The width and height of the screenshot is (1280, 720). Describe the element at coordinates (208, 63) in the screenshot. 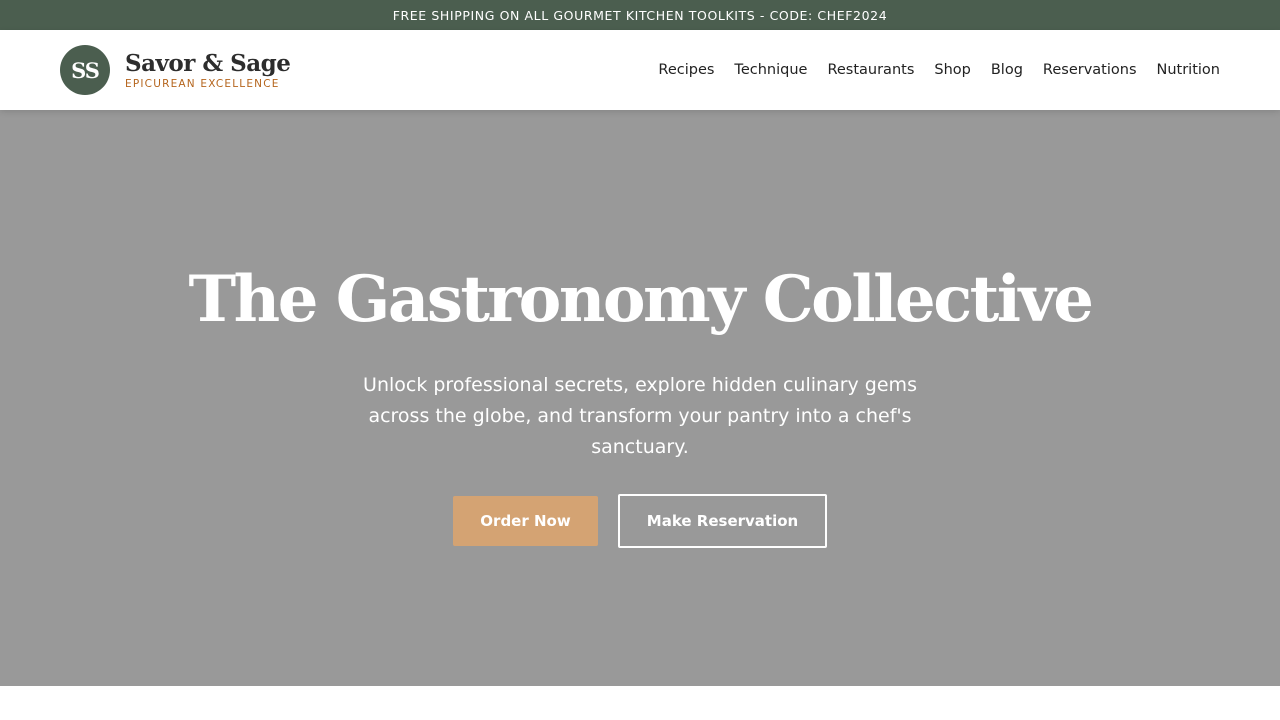

I see `brand-name: Savor & Sage` at that location.